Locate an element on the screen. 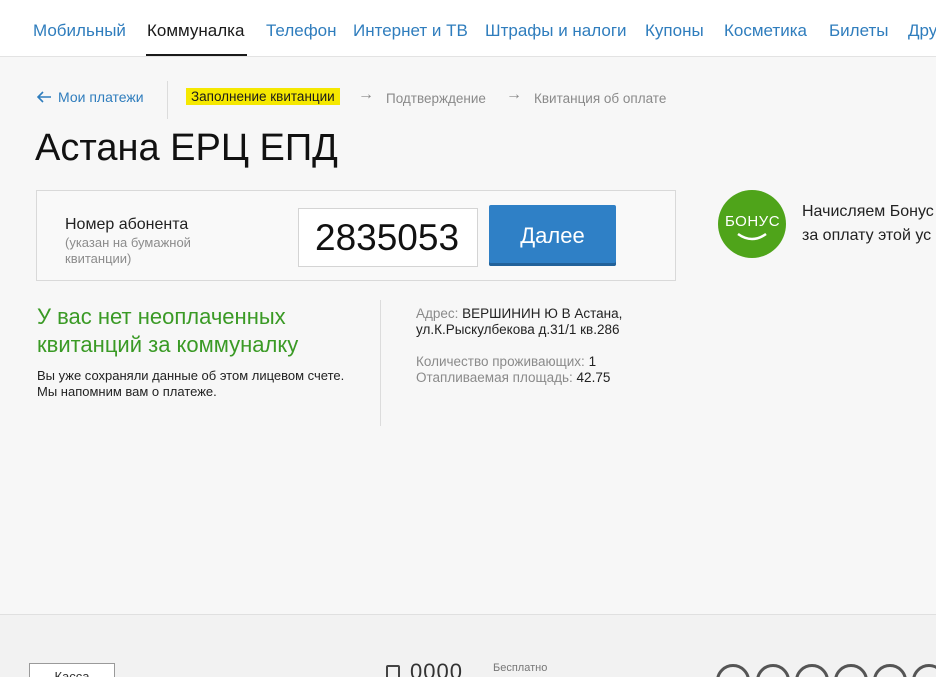  tab-other: Дру is located at coordinates (922, 31).